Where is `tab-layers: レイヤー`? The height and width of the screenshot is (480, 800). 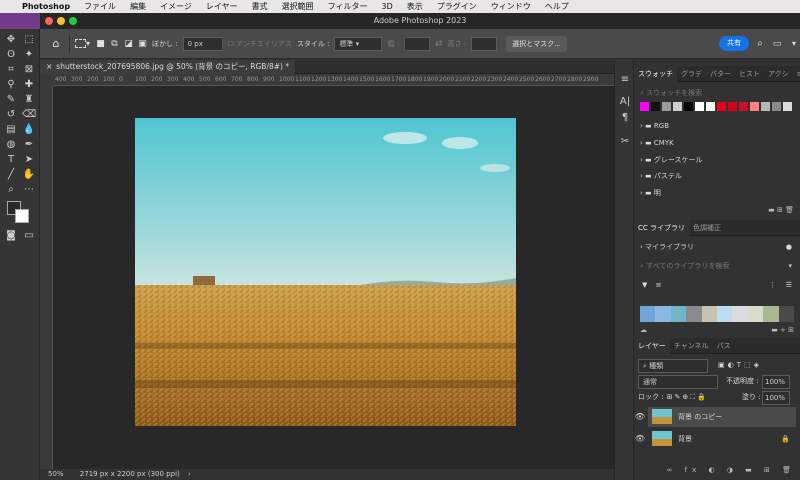
tab-layers: レイヤー is located at coordinates (652, 345).